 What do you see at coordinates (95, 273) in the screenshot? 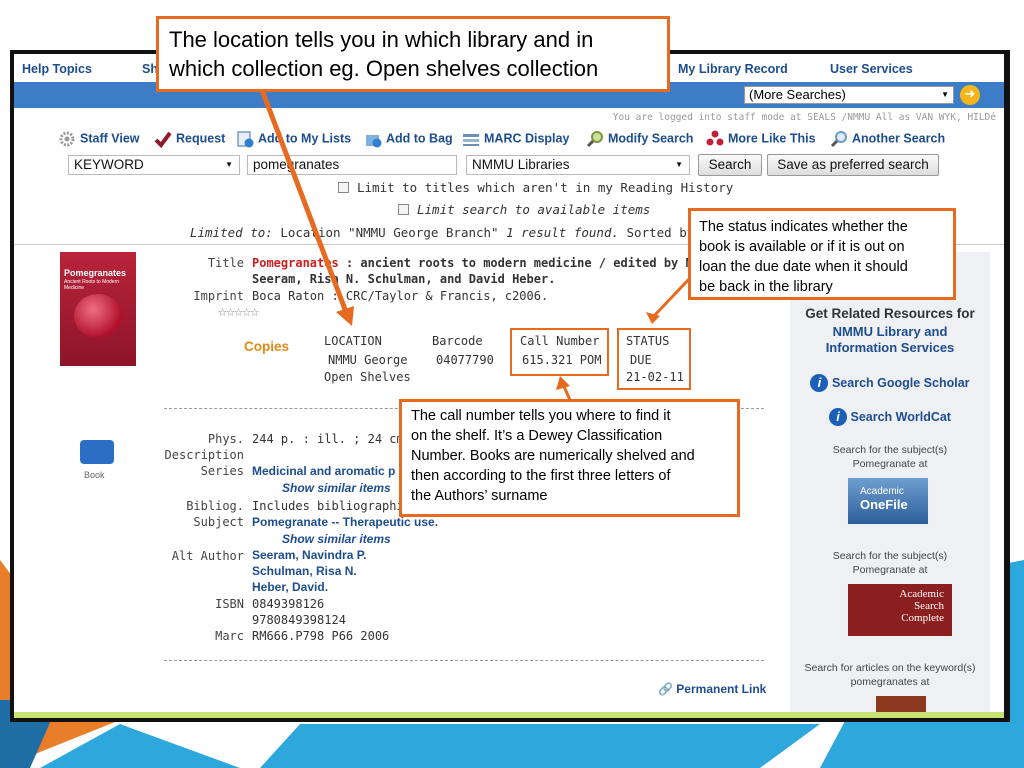
I see `cover-title: Pomegranates` at bounding box center [95, 273].